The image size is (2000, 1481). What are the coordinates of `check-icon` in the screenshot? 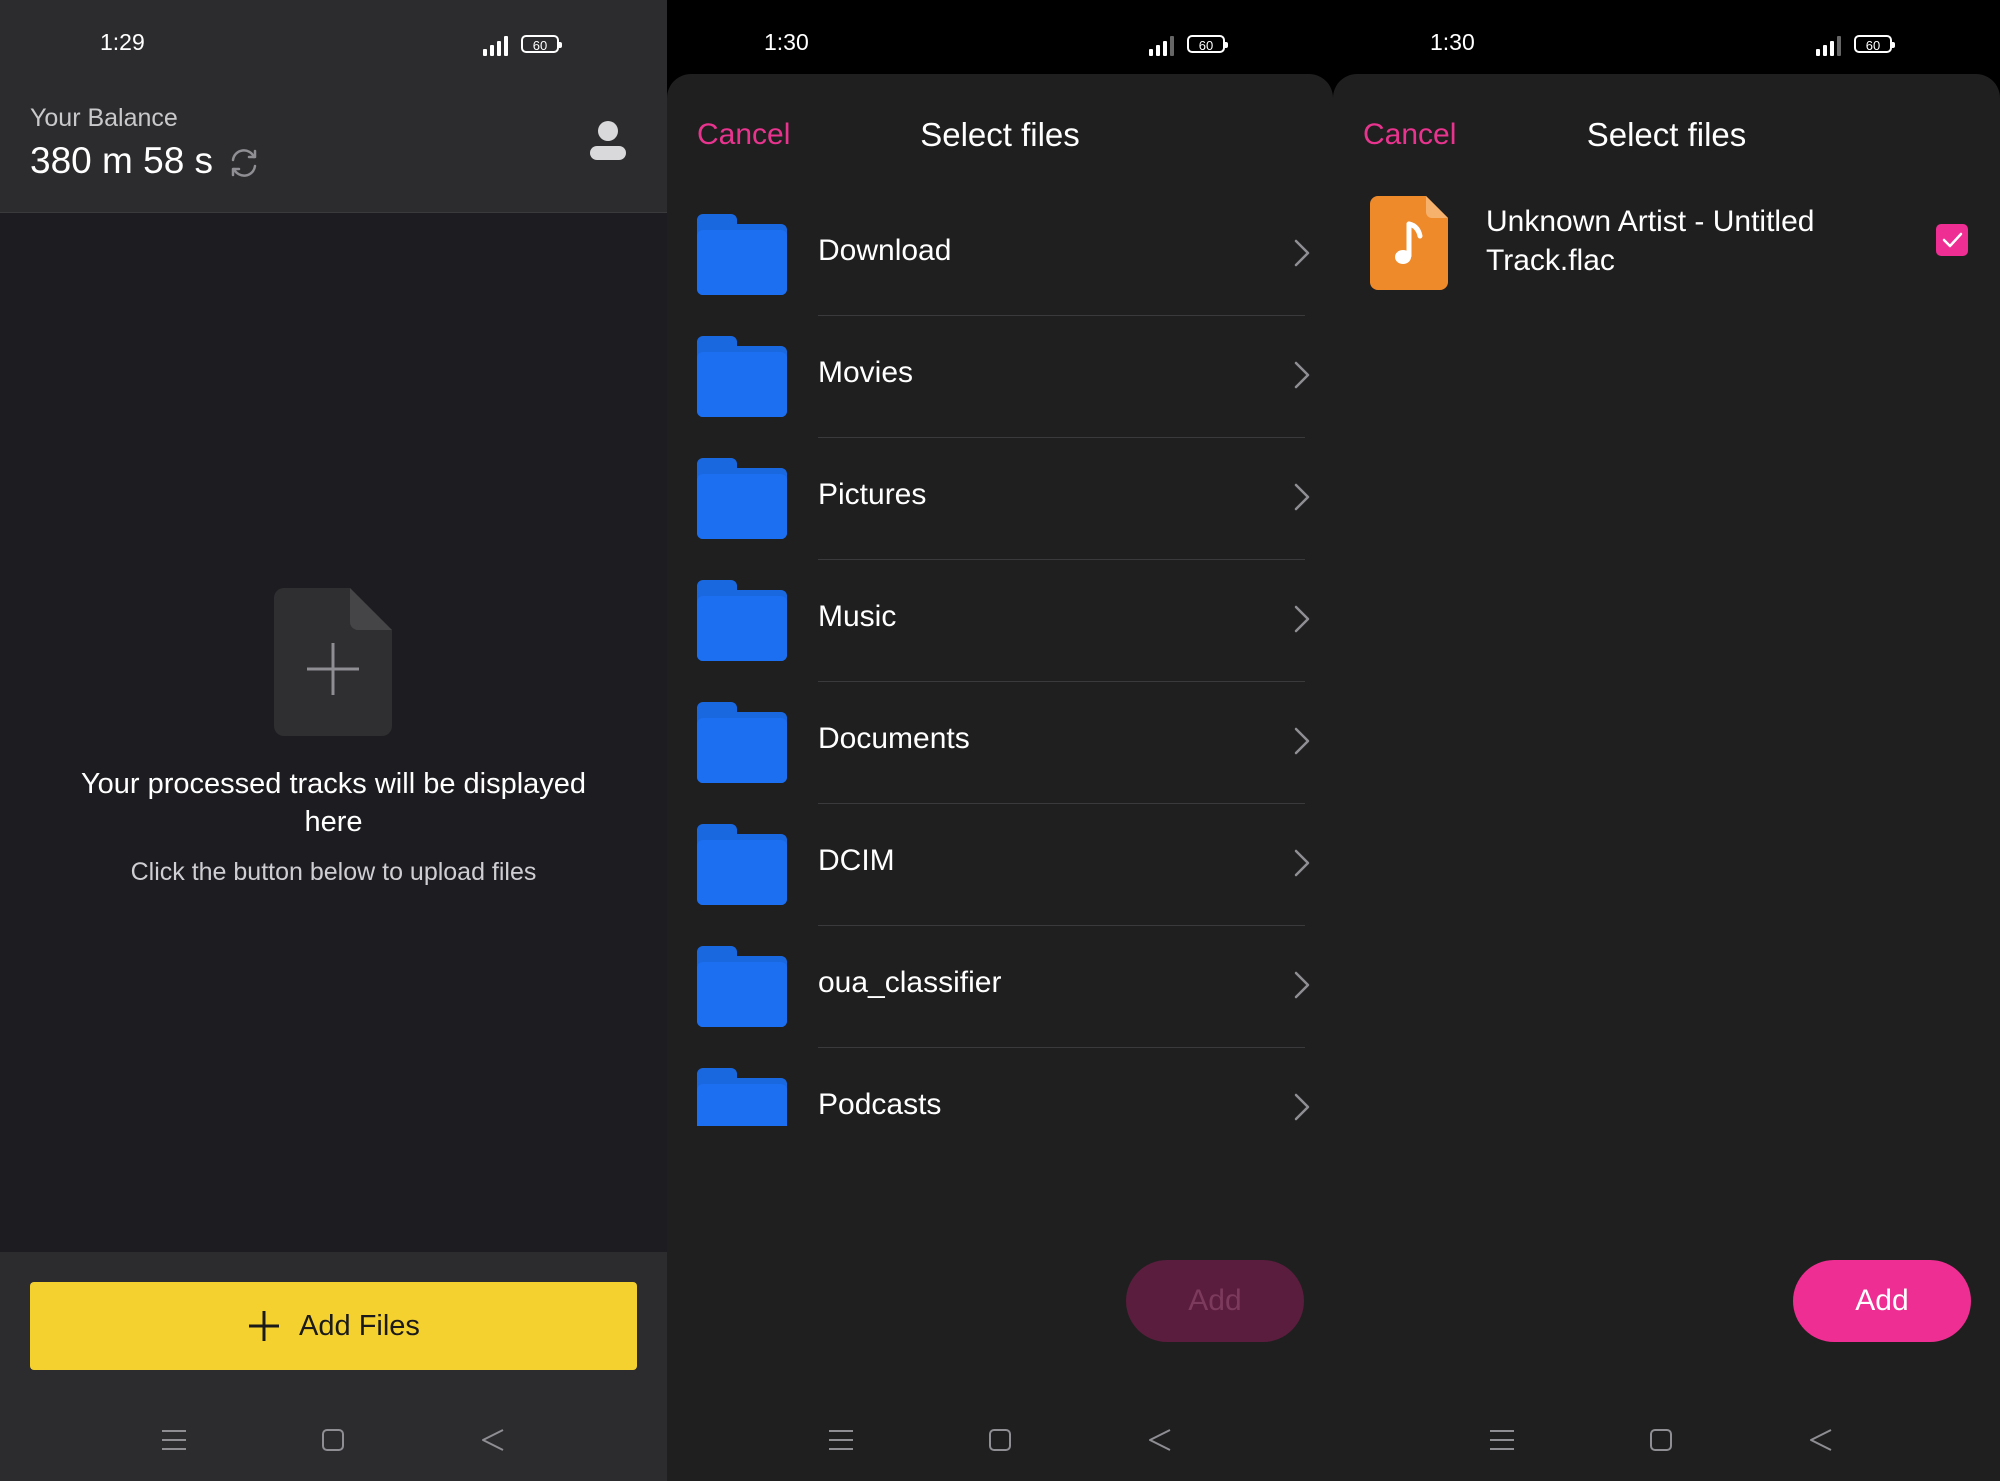 It's located at (1952, 240).